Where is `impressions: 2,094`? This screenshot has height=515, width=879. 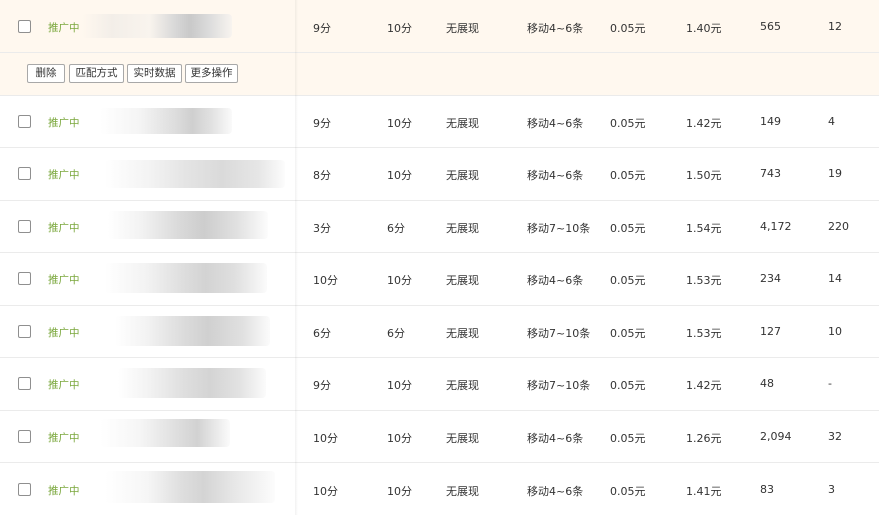 impressions: 2,094 is located at coordinates (776, 436).